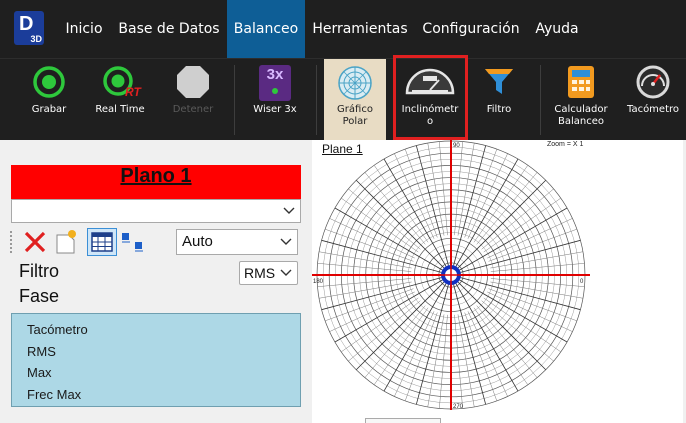 Image resolution: width=686 pixels, height=423 pixels. Describe the element at coordinates (355, 83) in the screenshot. I see `polar-chart-icon` at that location.